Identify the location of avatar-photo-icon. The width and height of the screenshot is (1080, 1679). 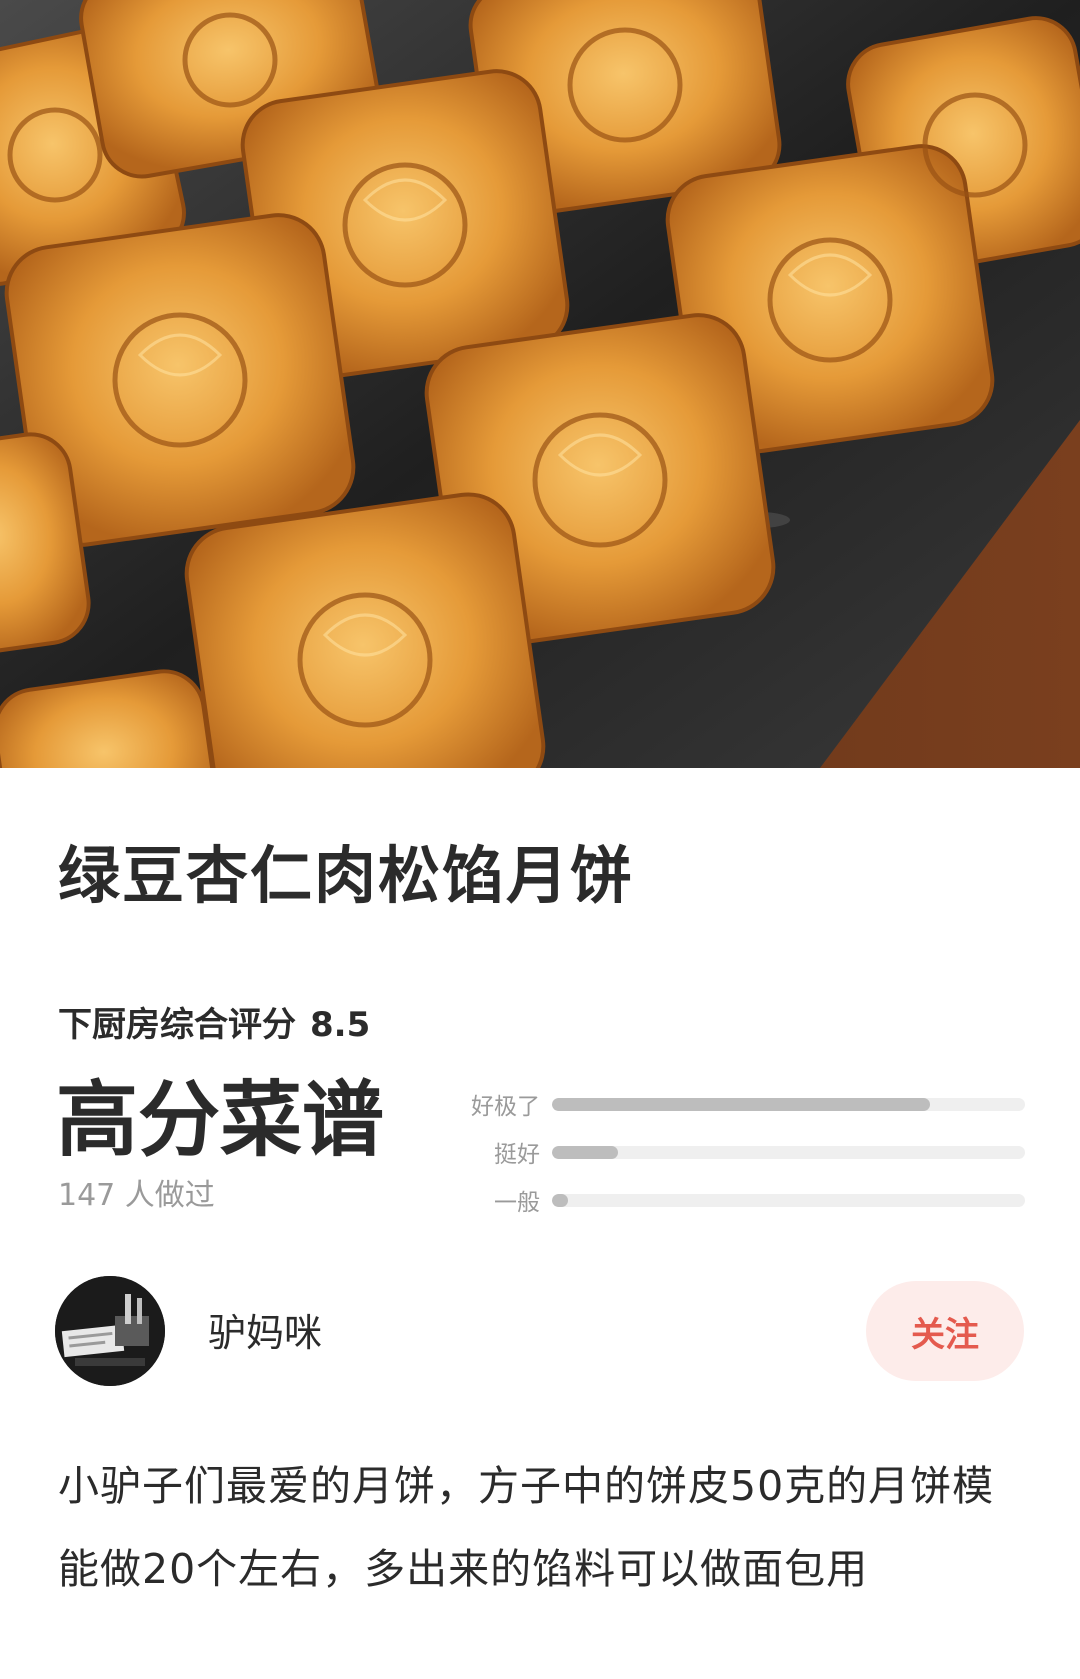
(110, 1331).